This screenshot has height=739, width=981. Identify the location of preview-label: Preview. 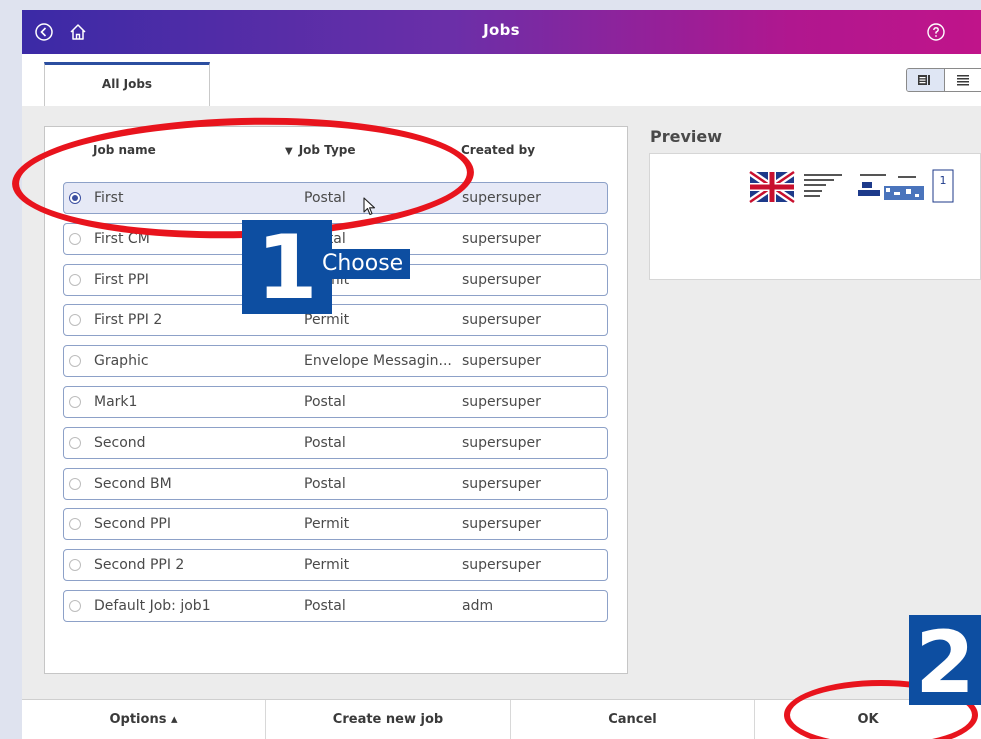
(686, 136).